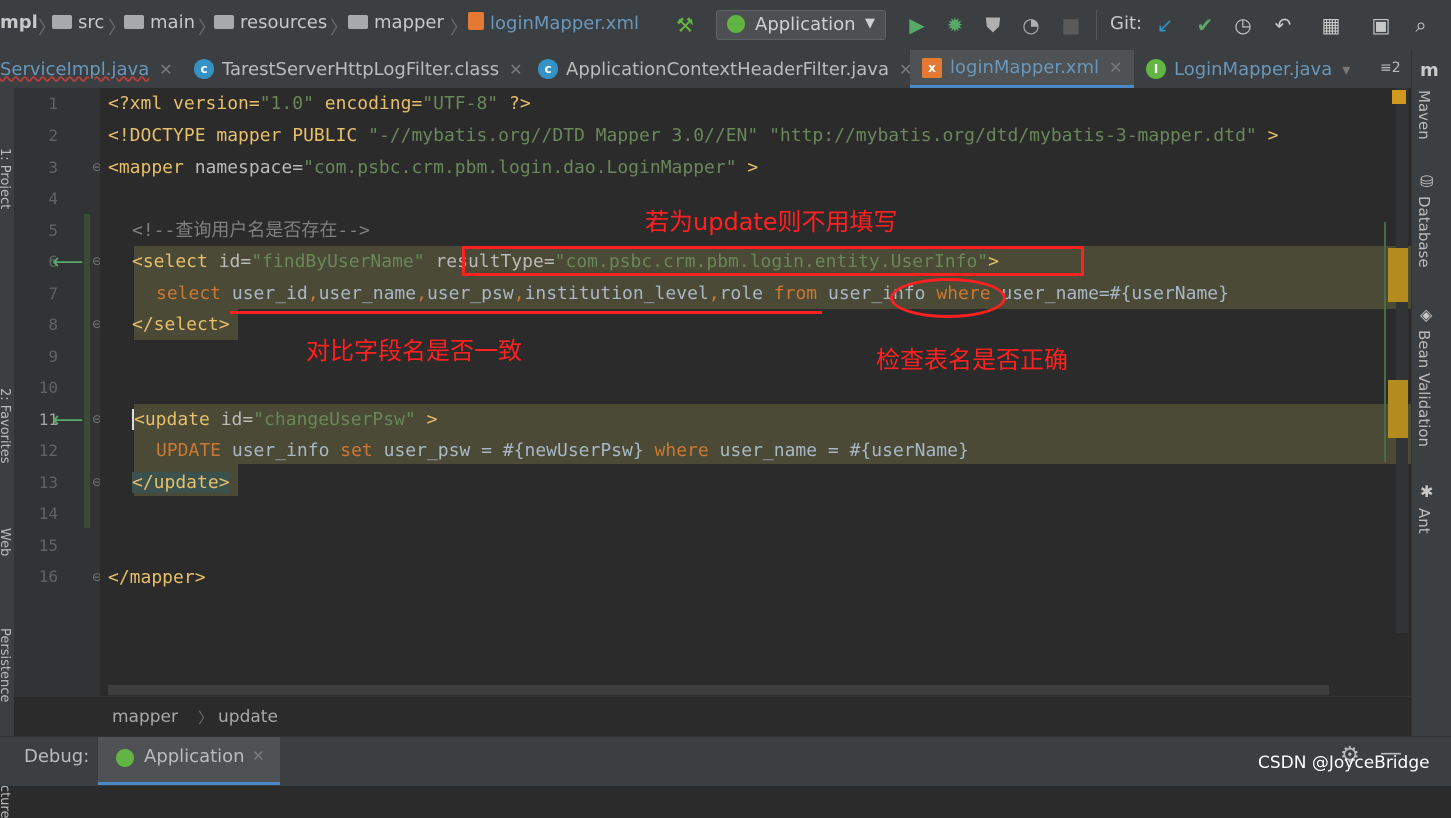 Image resolution: width=1451 pixels, height=818 pixels. I want to click on bean-validation-icon: ◈, so click(1426, 314).